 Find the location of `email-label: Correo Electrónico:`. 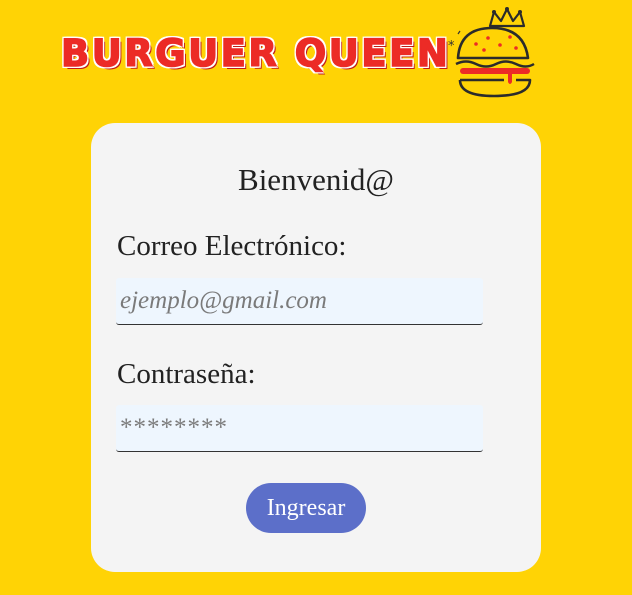

email-label: Correo Electrónico: is located at coordinates (232, 246).